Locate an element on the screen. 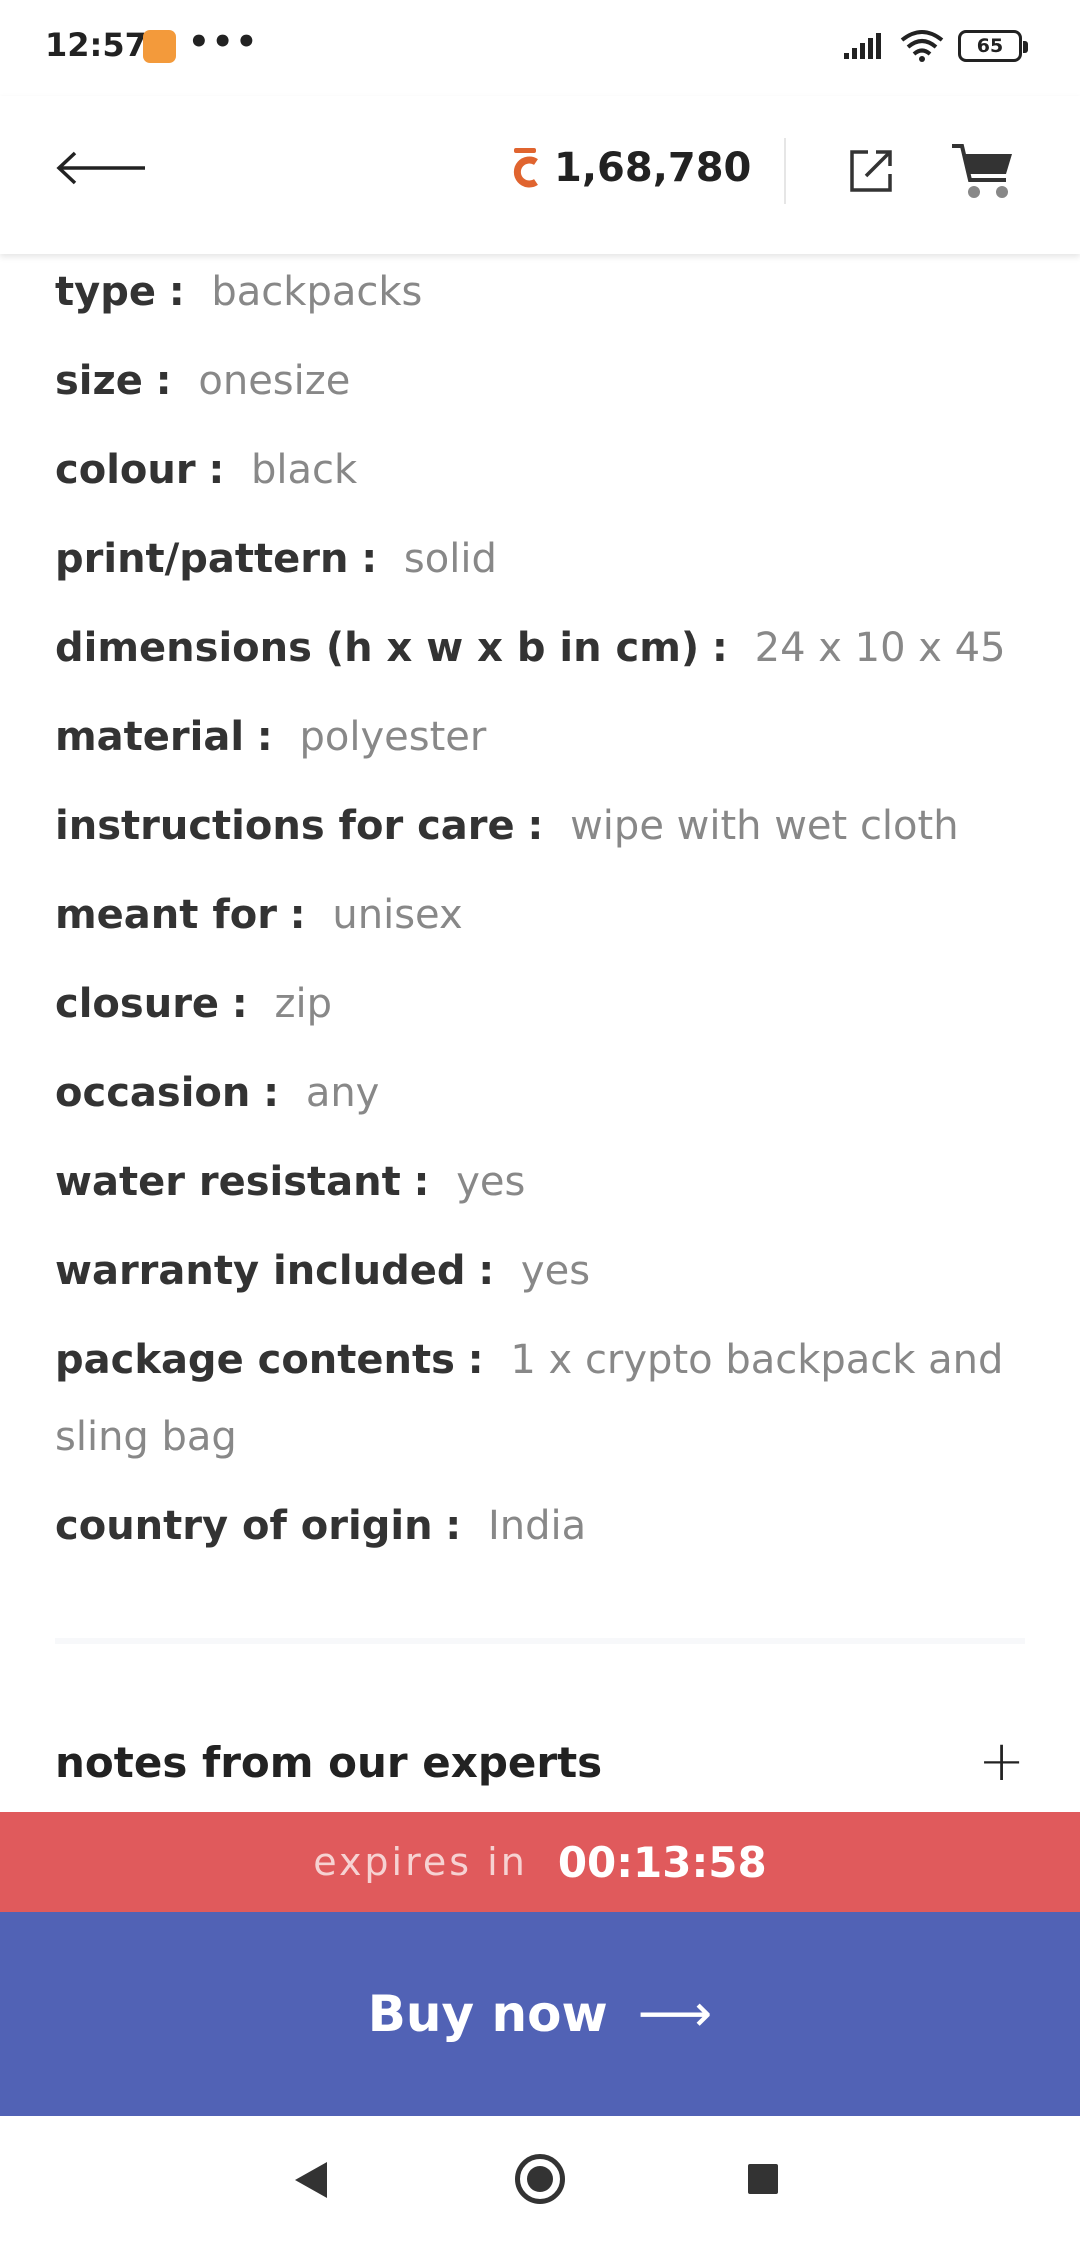 This screenshot has width=1080, height=2246. detail-value: solid is located at coordinates (450, 559).